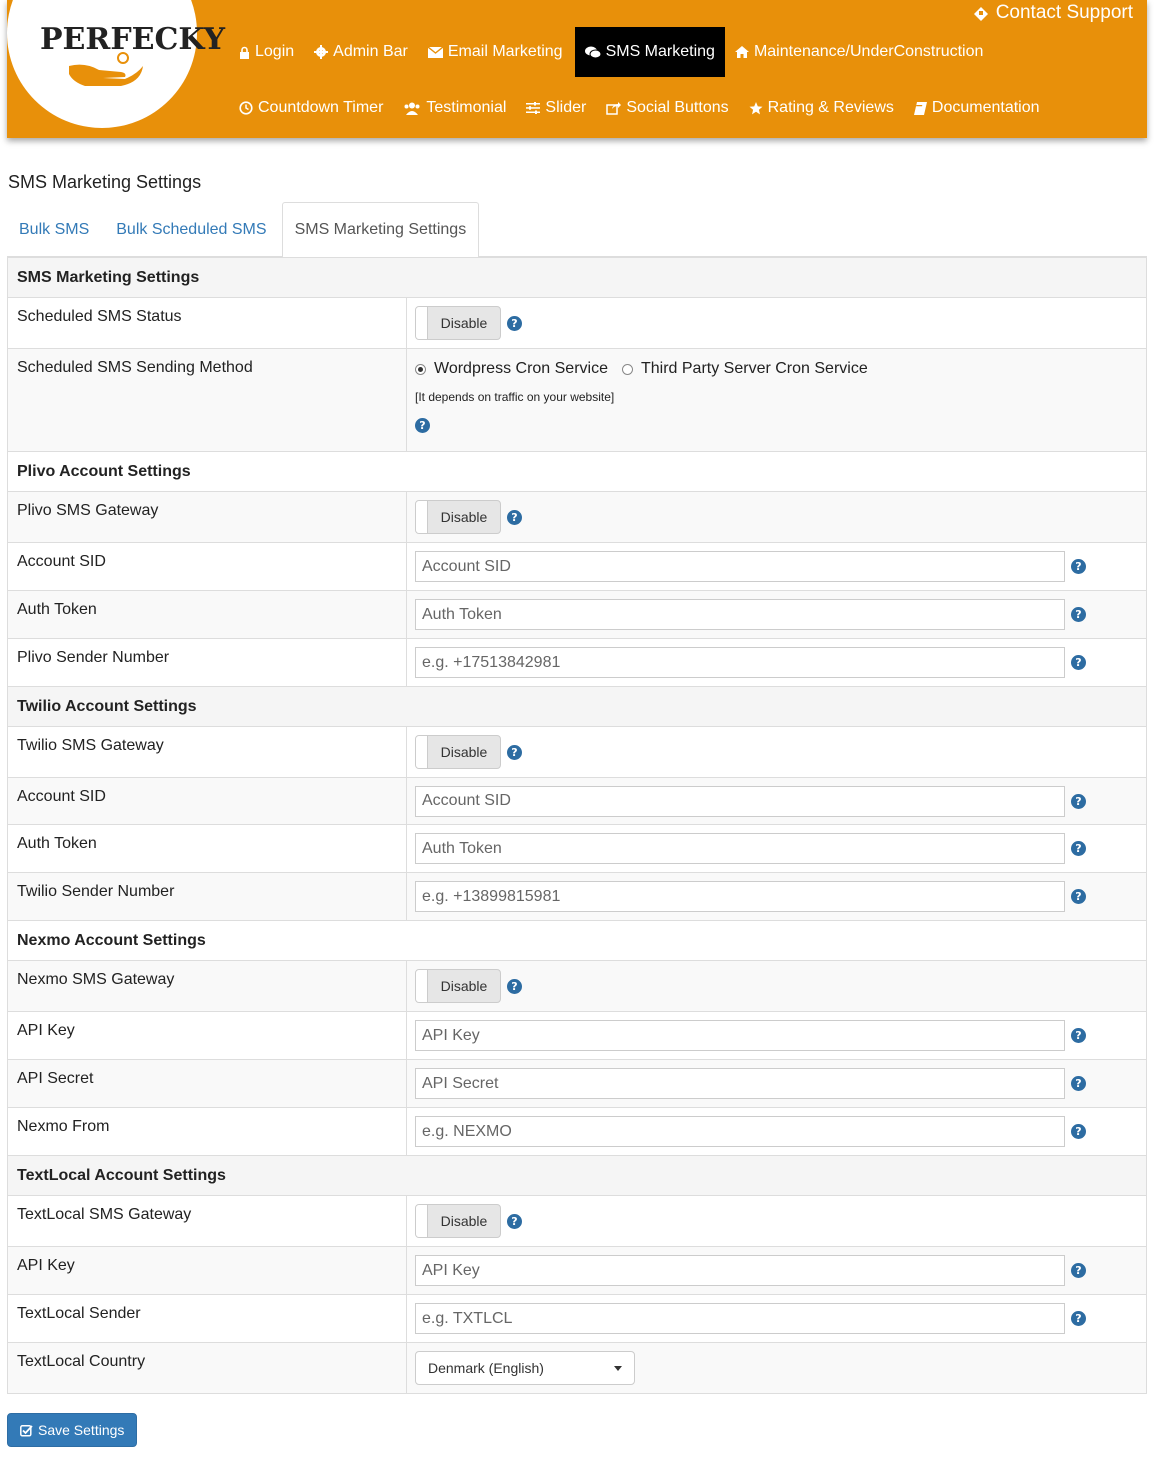  I want to click on nav-countdown-timer: Countdown Timer, so click(311, 108).